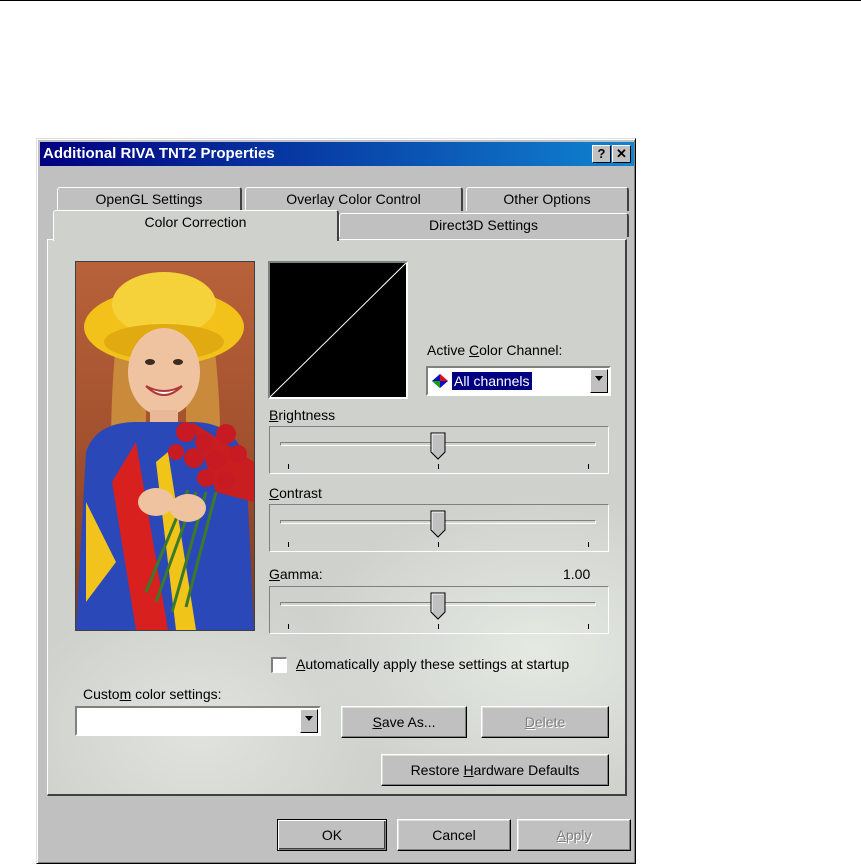  Describe the element at coordinates (332, 835) in the screenshot. I see `ok-button: OK` at that location.